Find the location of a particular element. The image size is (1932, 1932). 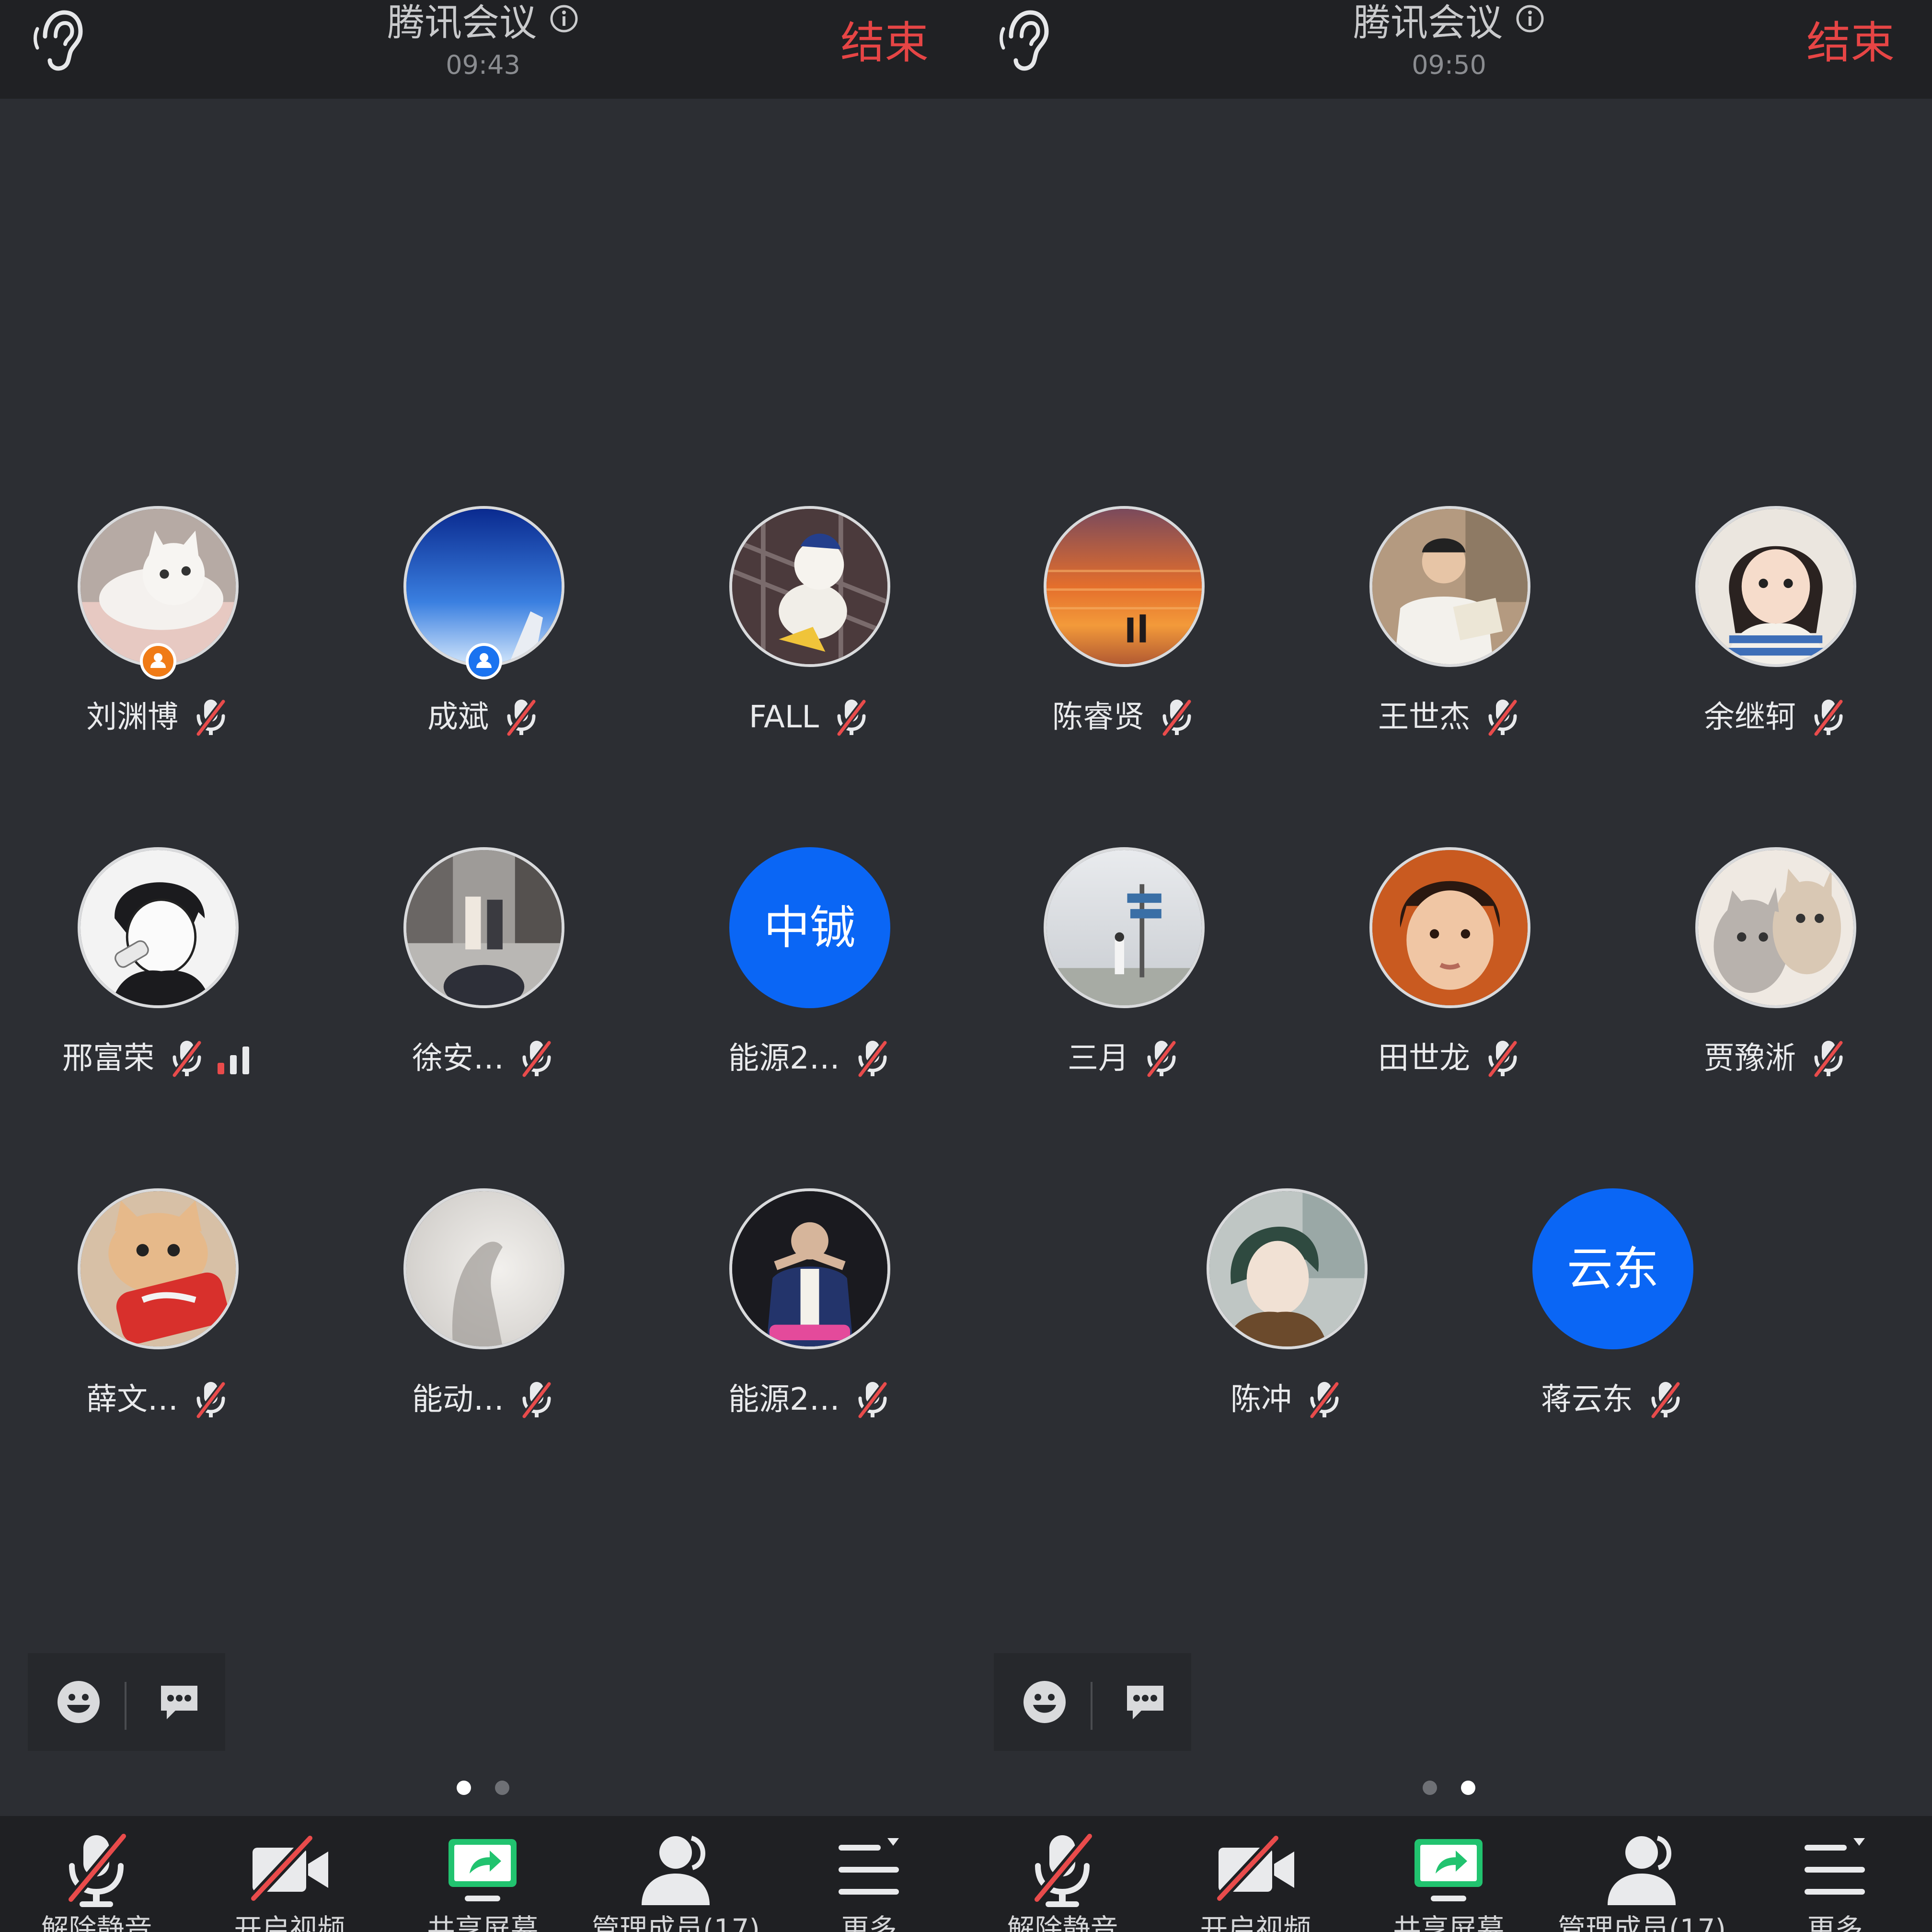

participant-name: 蒋云东 is located at coordinates (1587, 1399).